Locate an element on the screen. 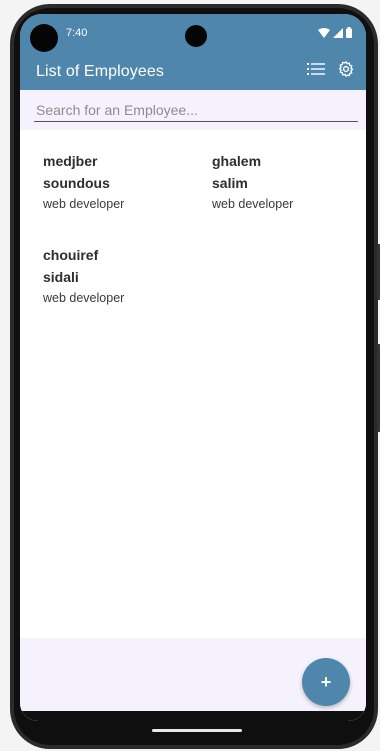  search-bar is located at coordinates (193, 110).